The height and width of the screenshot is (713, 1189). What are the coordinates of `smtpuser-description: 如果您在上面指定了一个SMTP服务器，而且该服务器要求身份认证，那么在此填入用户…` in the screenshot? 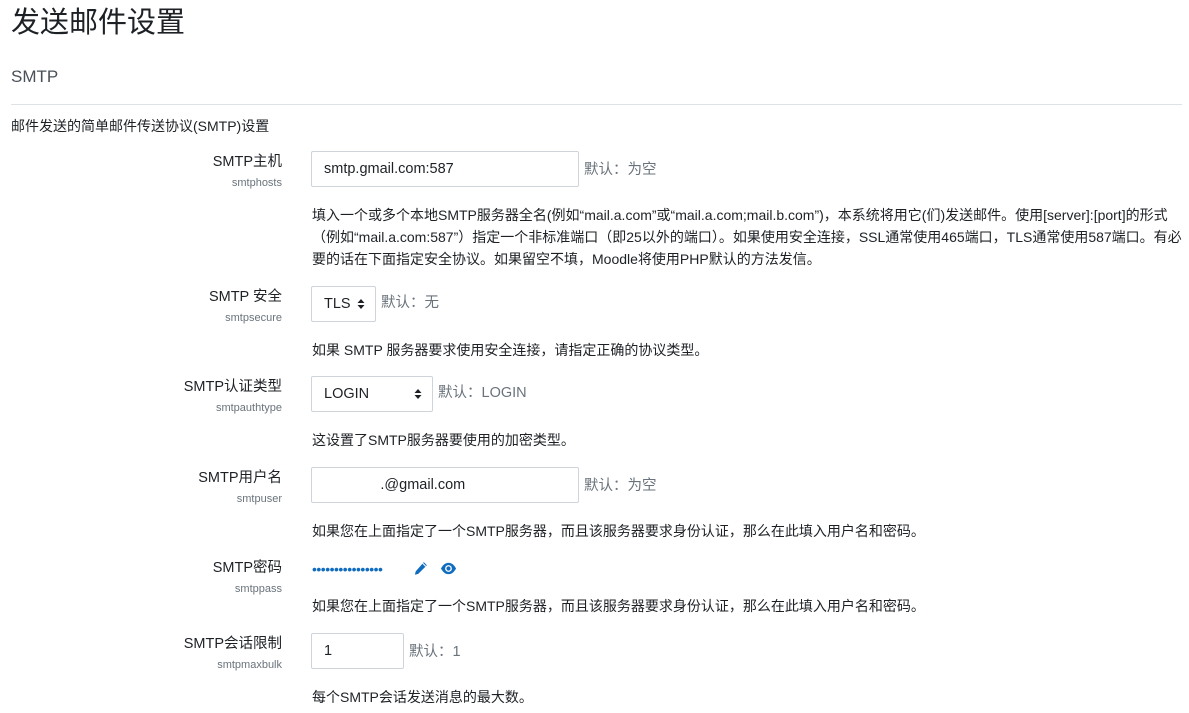 It's located at (618, 531).